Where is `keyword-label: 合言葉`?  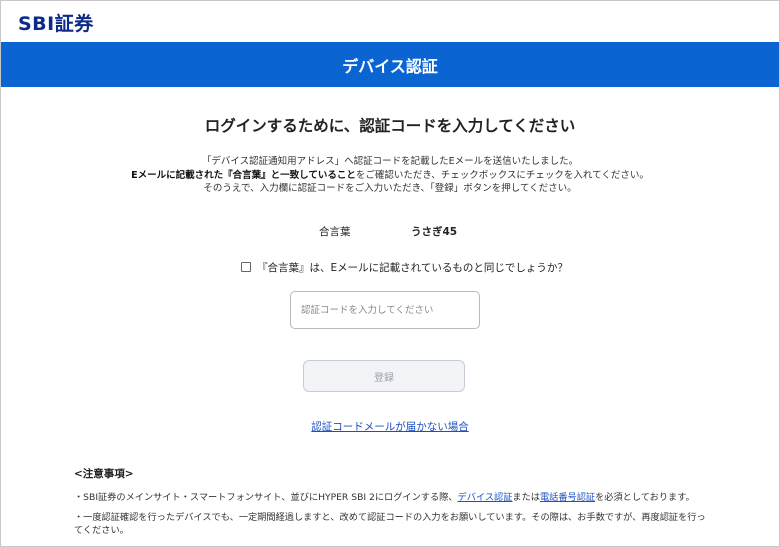
keyword-label: 合言葉 is located at coordinates (335, 232).